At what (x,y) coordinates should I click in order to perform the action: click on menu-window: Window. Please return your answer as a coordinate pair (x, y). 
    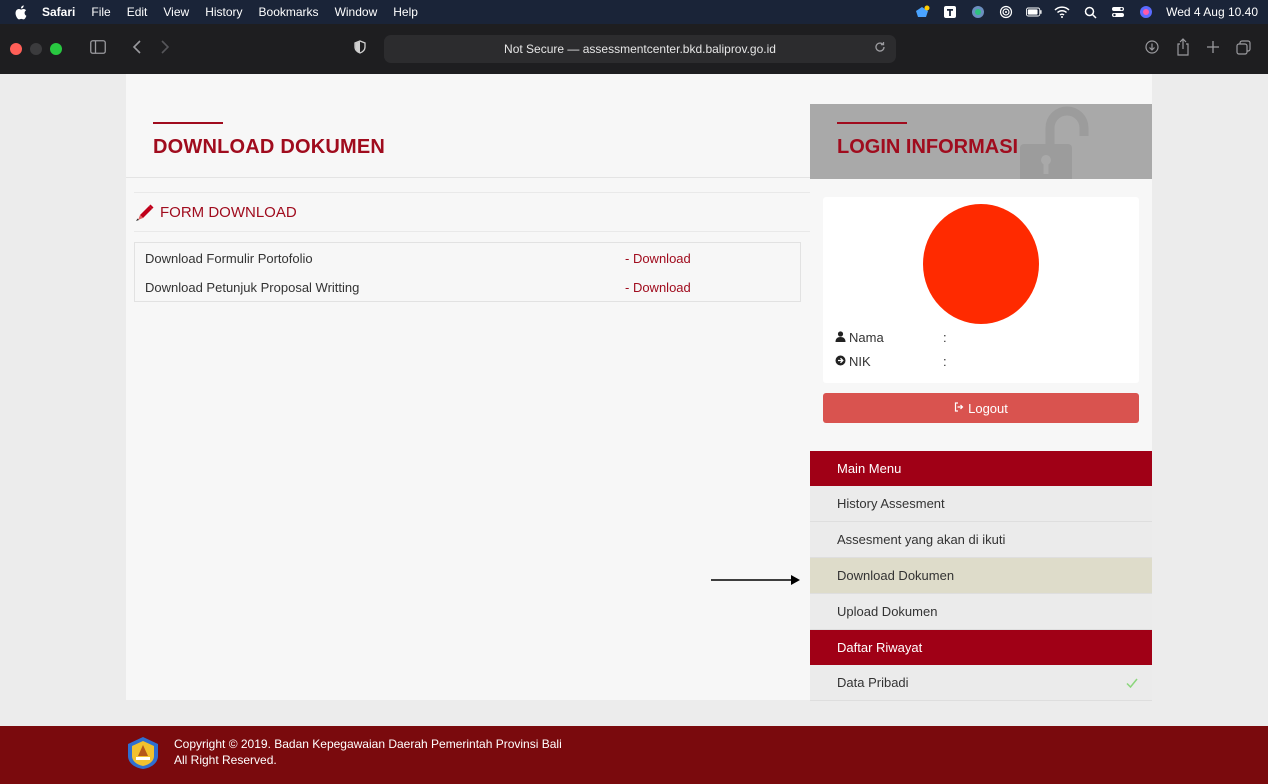
    Looking at the image, I should click on (356, 12).